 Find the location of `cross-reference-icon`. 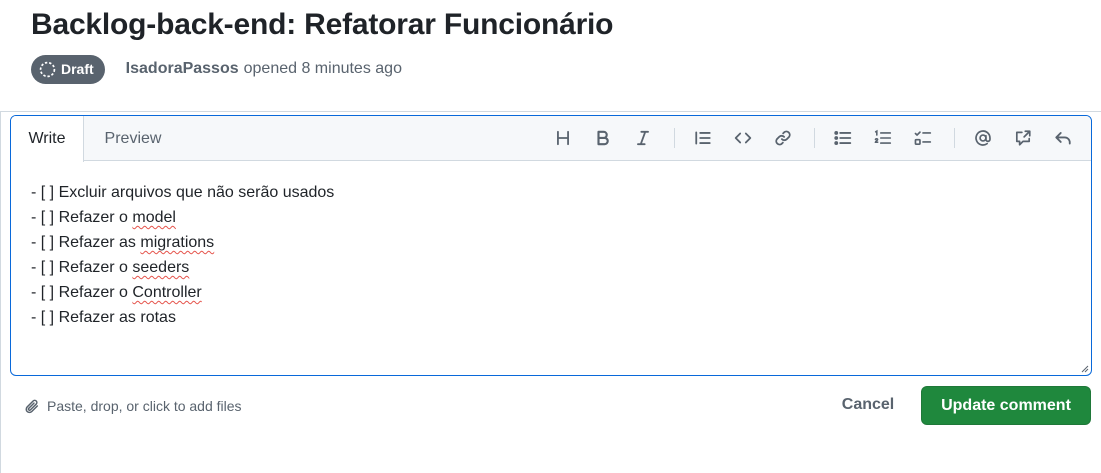

cross-reference-icon is located at coordinates (1023, 138).